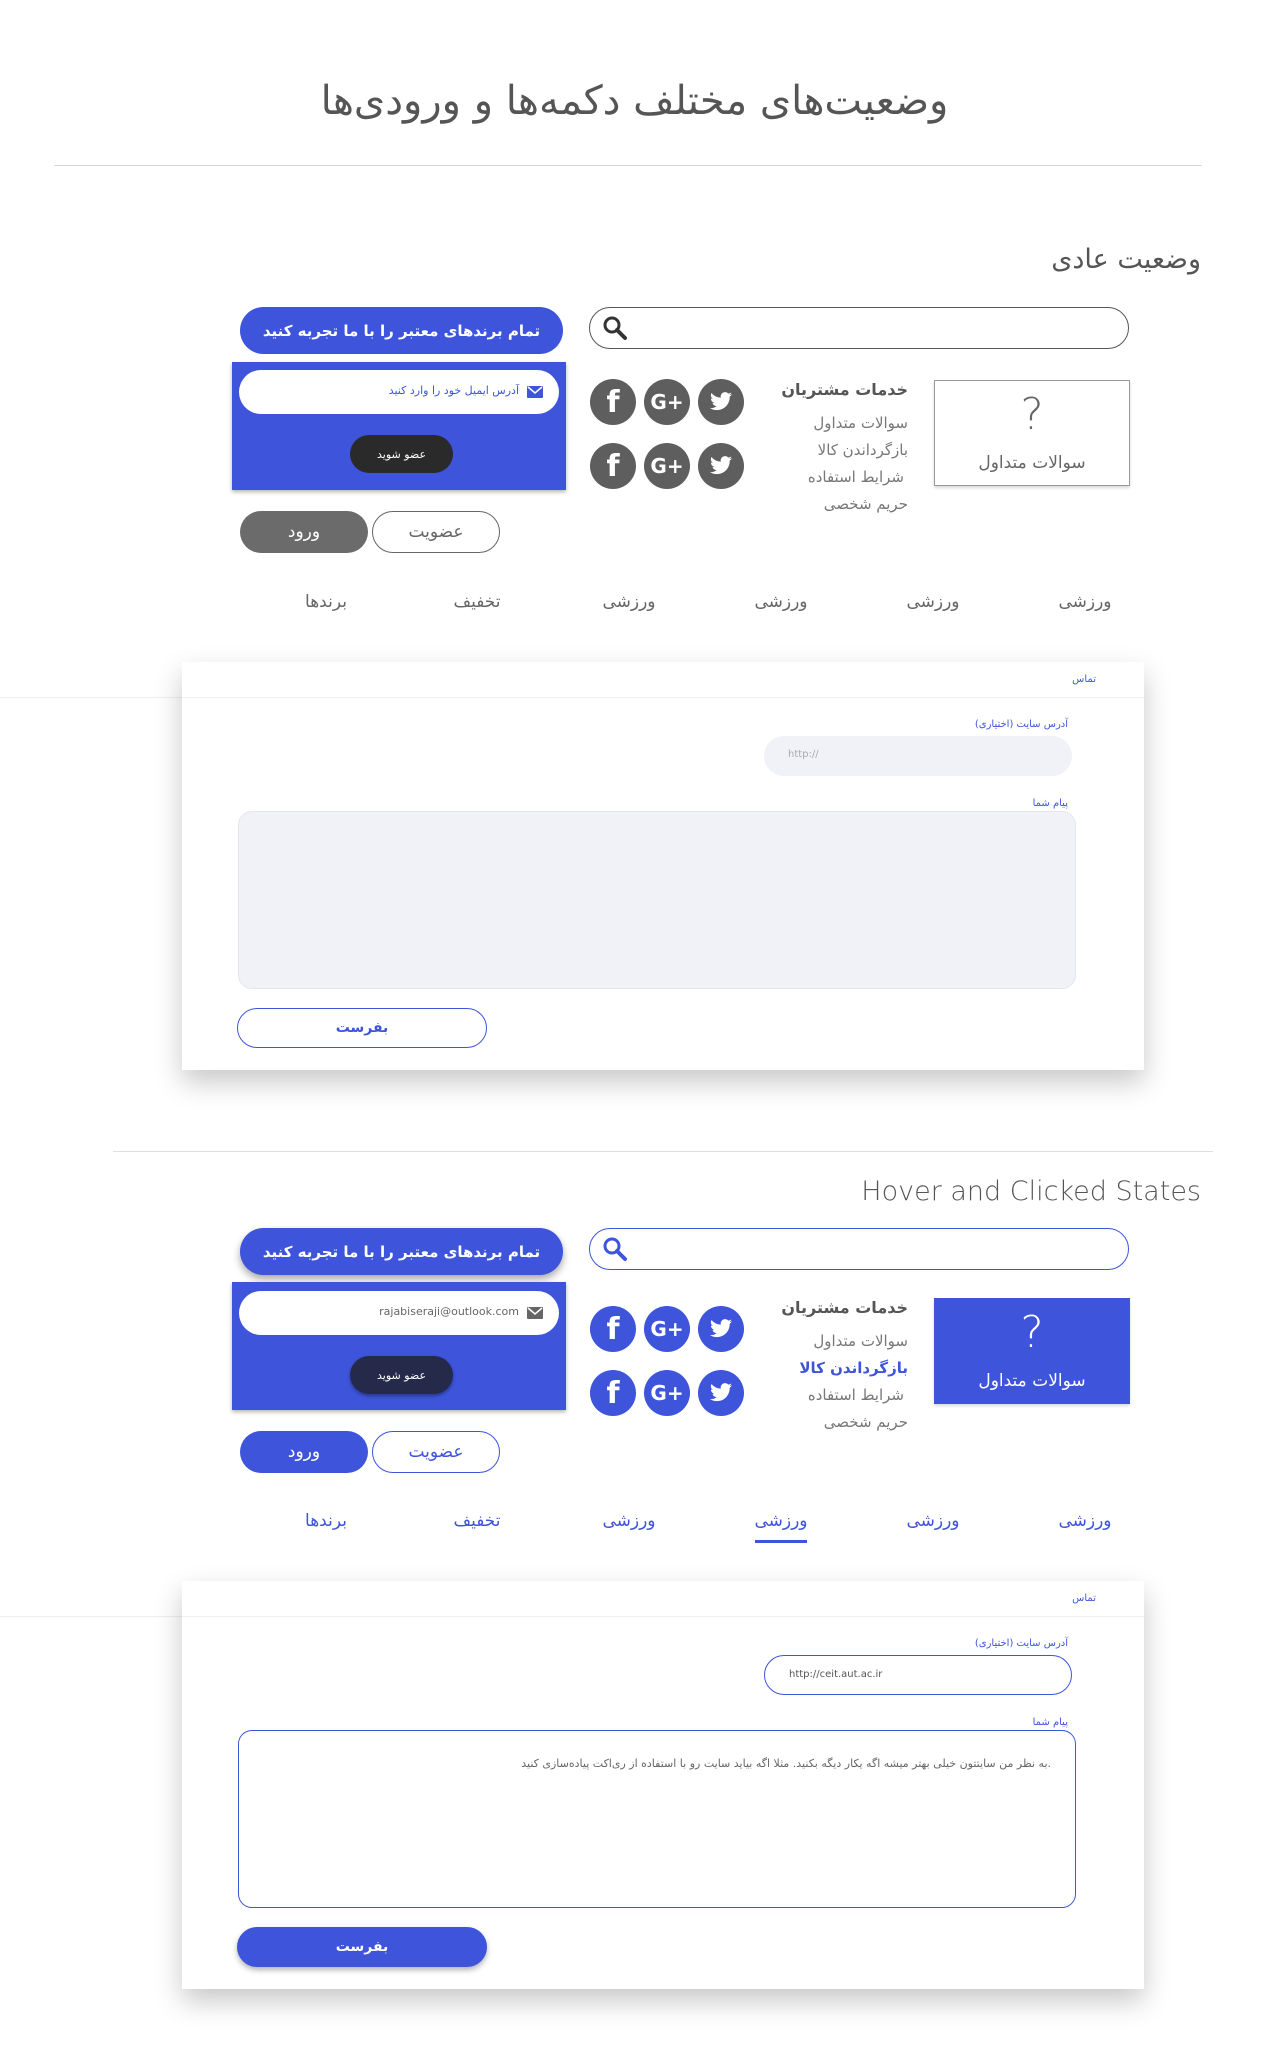  What do you see at coordinates (781, 1521) in the screenshot?
I see `nav-item-sport-active: ورزشی` at bounding box center [781, 1521].